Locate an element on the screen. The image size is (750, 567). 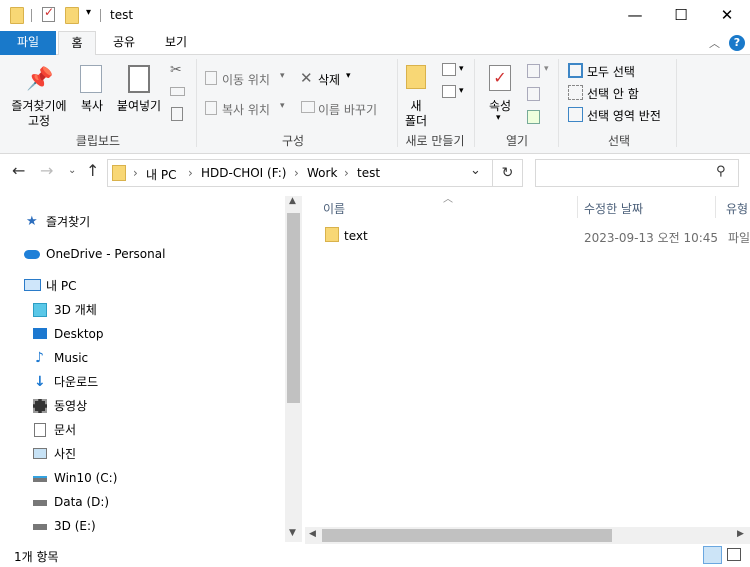
cloud-icon is located at coordinates (32, 254).